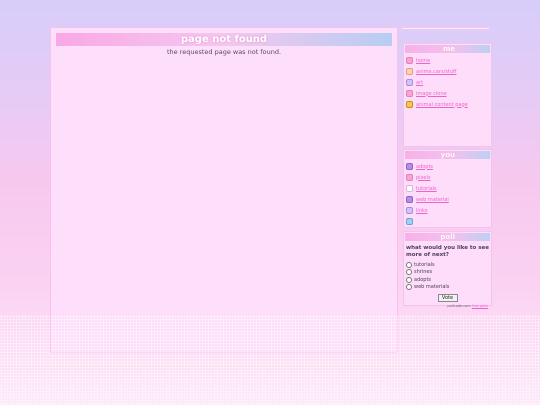  I want to click on pink-pixel-icon, so click(409, 177).